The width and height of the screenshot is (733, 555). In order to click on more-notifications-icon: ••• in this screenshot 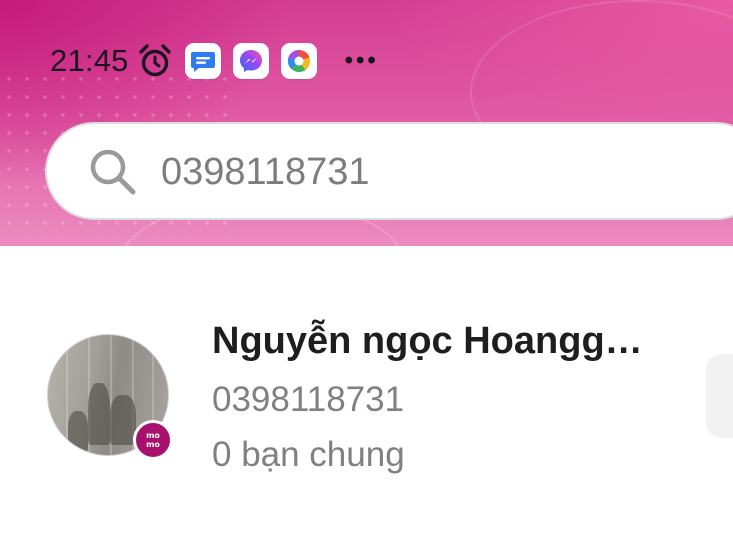, I will do `click(361, 60)`.